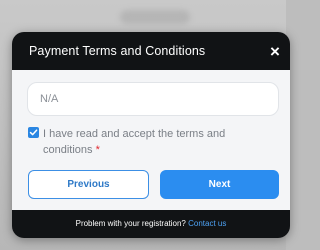  What do you see at coordinates (207, 223) in the screenshot?
I see `contact-us-link: Contact us` at bounding box center [207, 223].